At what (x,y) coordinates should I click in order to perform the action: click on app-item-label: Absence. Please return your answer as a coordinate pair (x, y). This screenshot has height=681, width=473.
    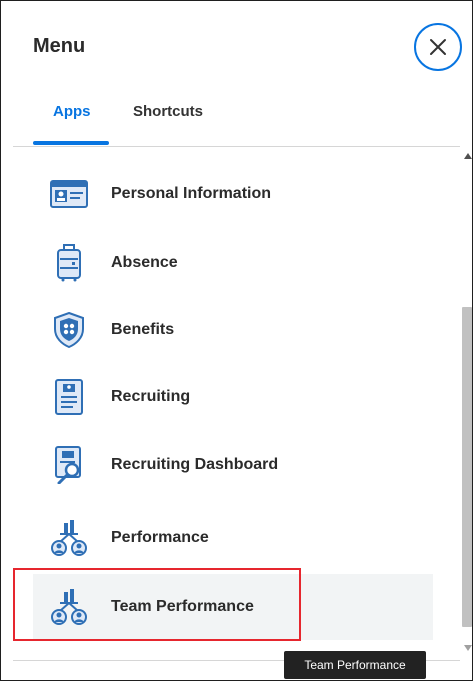
    Looking at the image, I should click on (144, 262).